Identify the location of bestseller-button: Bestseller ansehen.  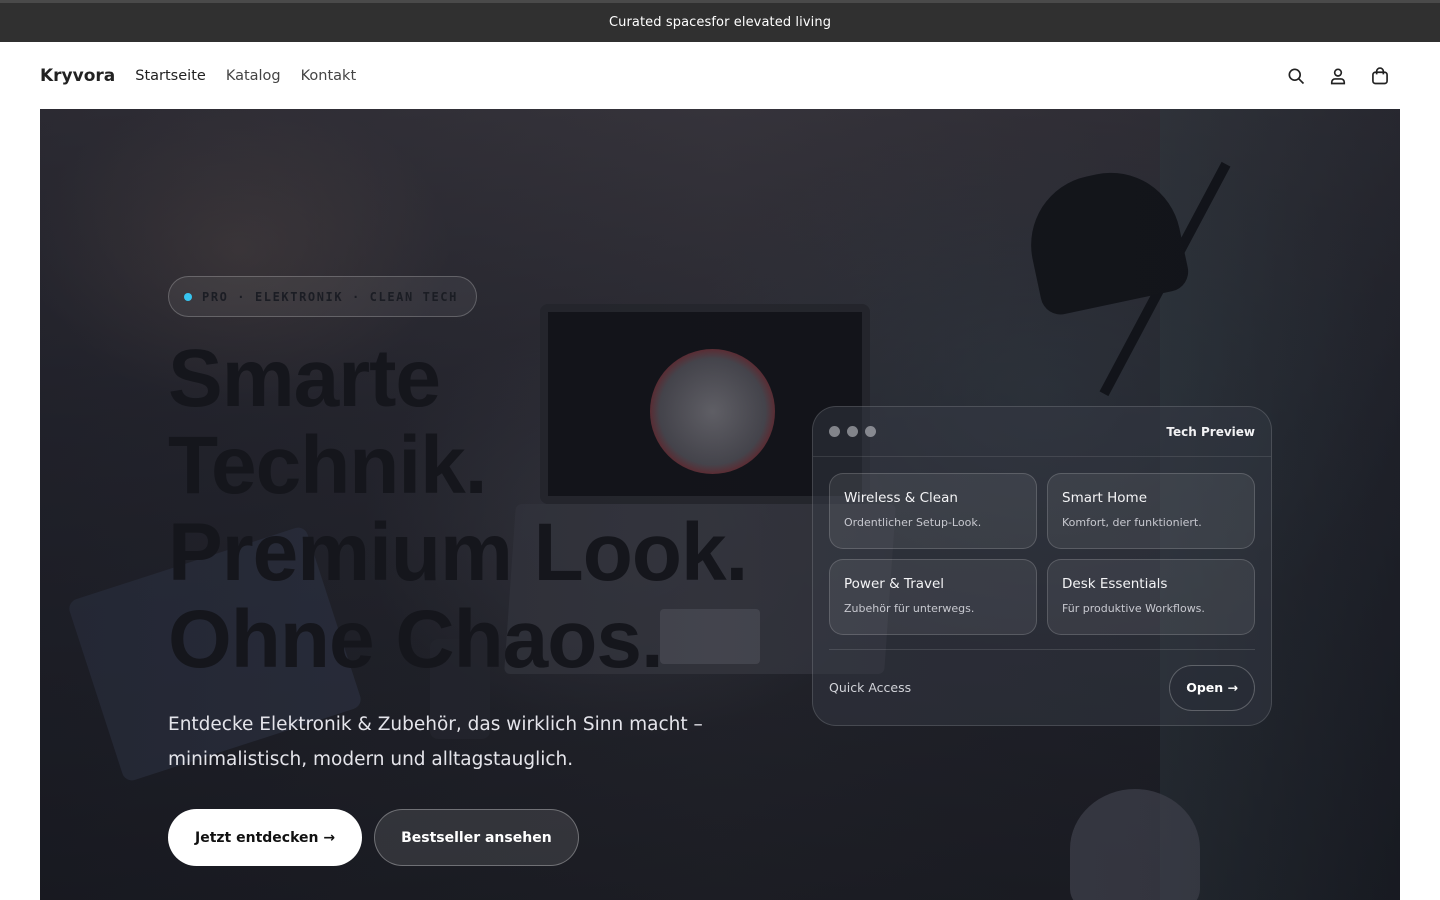
(476, 837).